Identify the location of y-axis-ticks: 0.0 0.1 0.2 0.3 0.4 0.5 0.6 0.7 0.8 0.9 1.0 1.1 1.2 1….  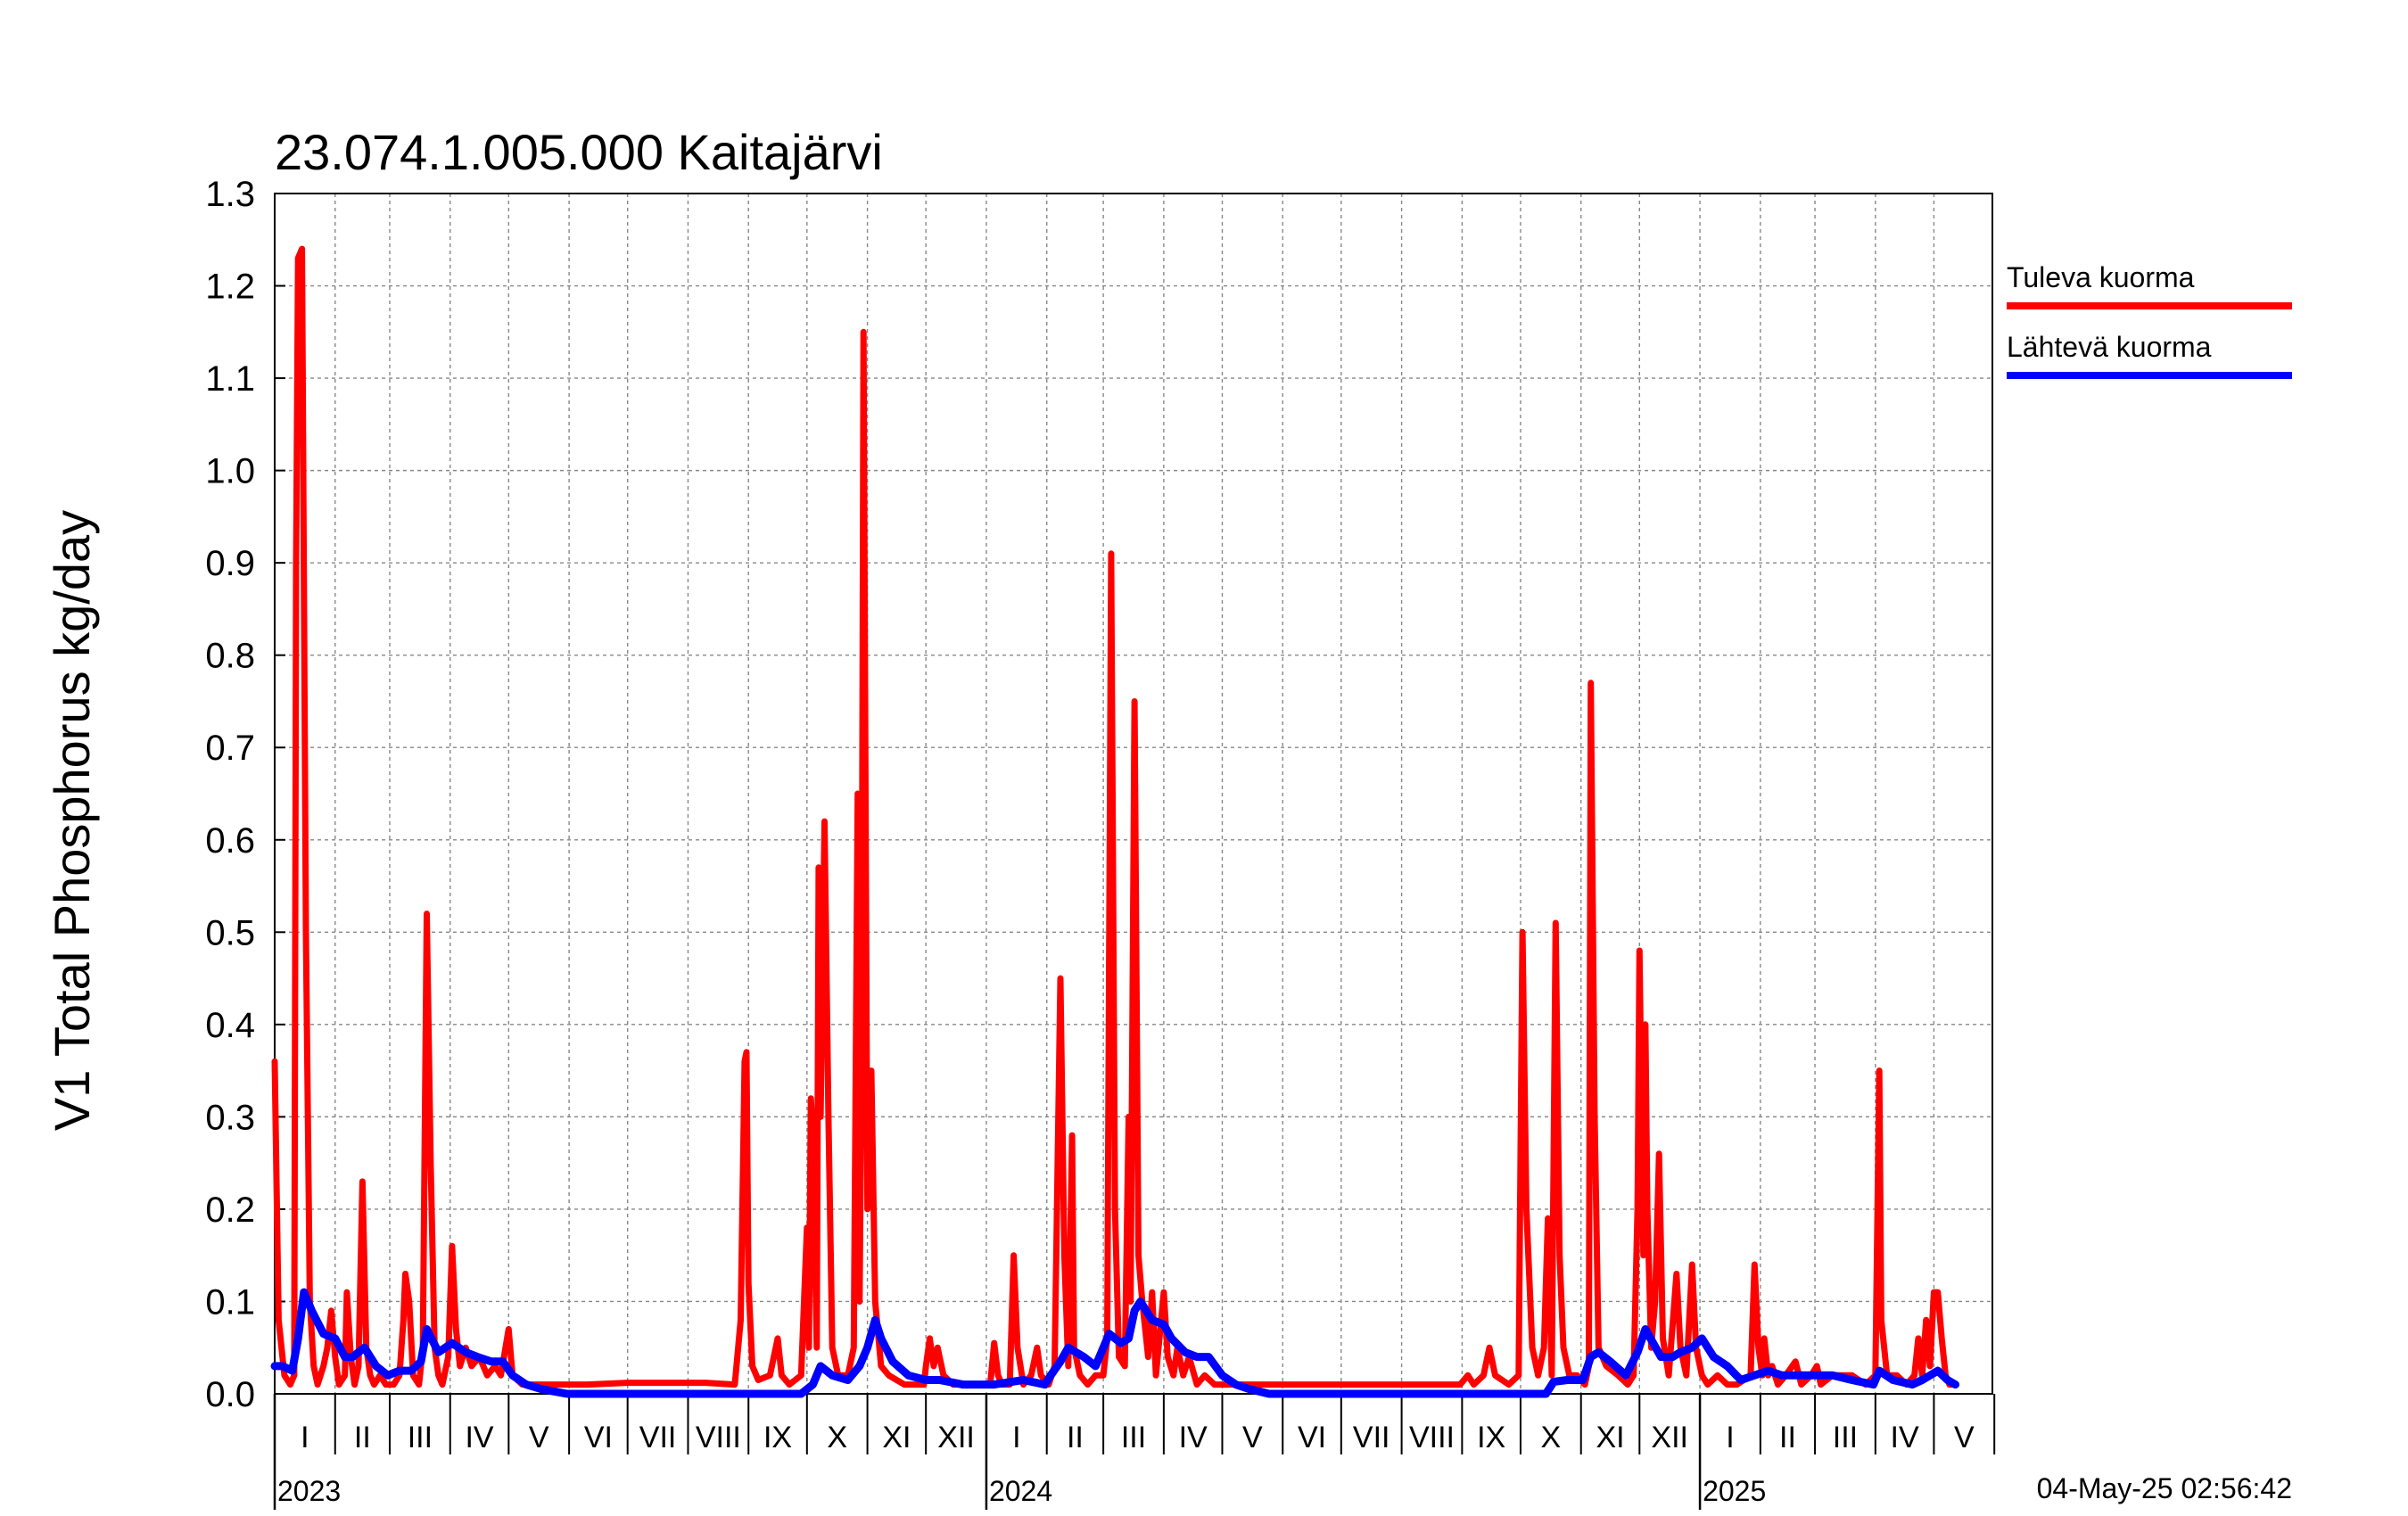
(245, 794).